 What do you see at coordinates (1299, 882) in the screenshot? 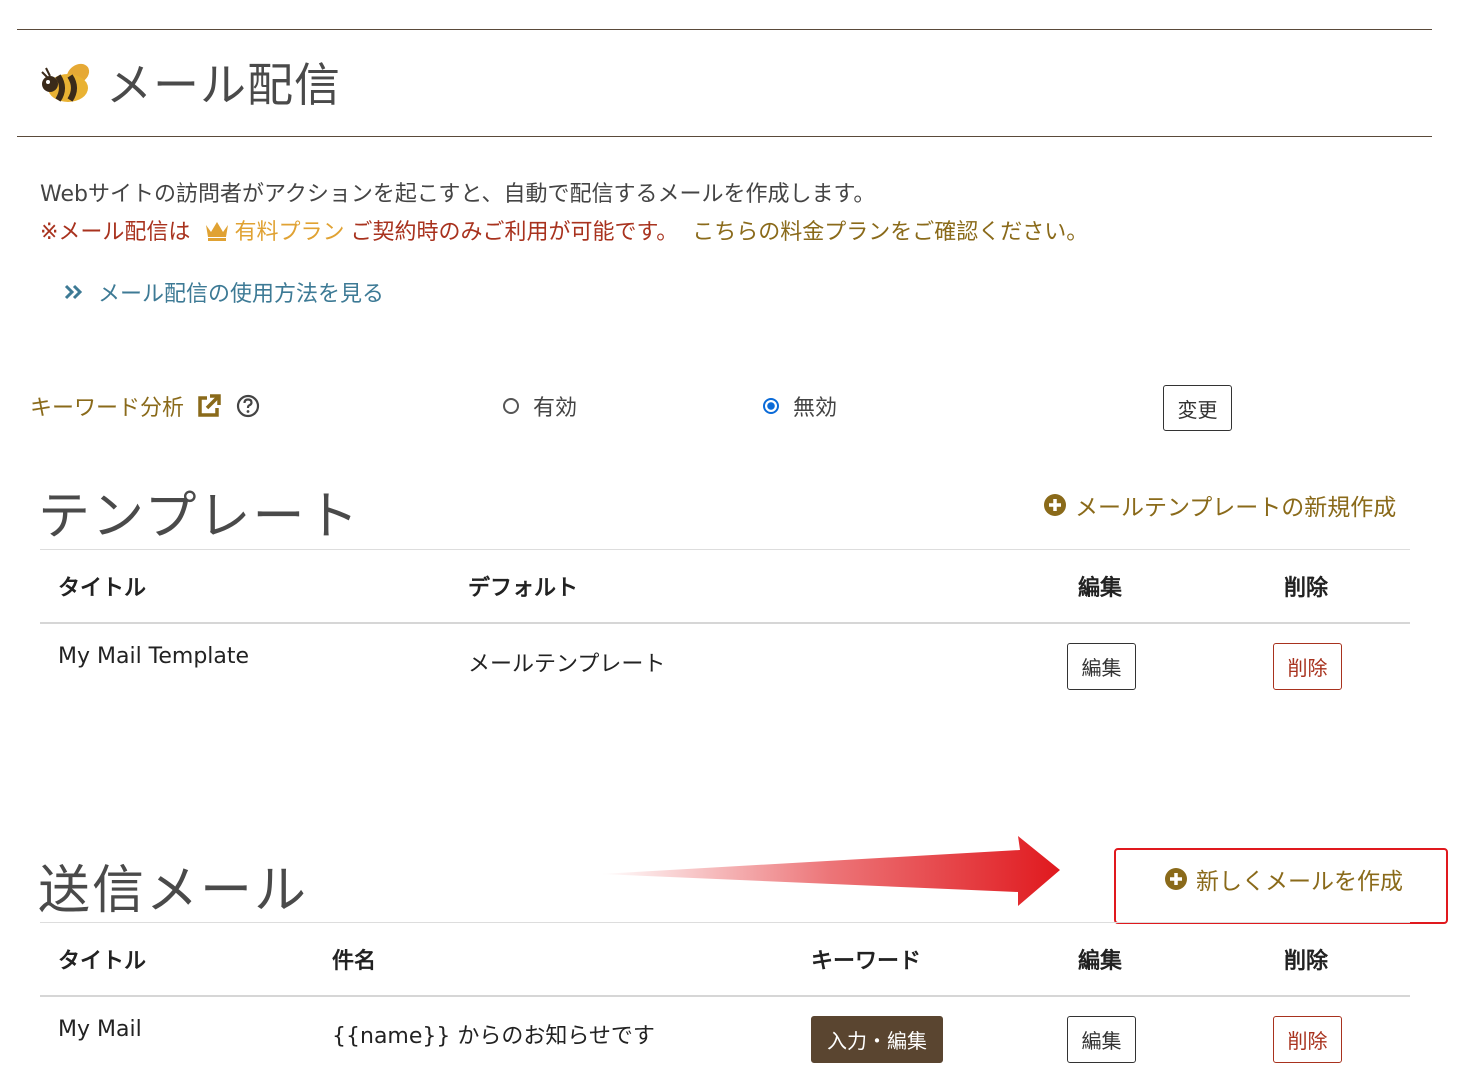
I see `create-mail-label: 新しくメールを作成` at bounding box center [1299, 882].